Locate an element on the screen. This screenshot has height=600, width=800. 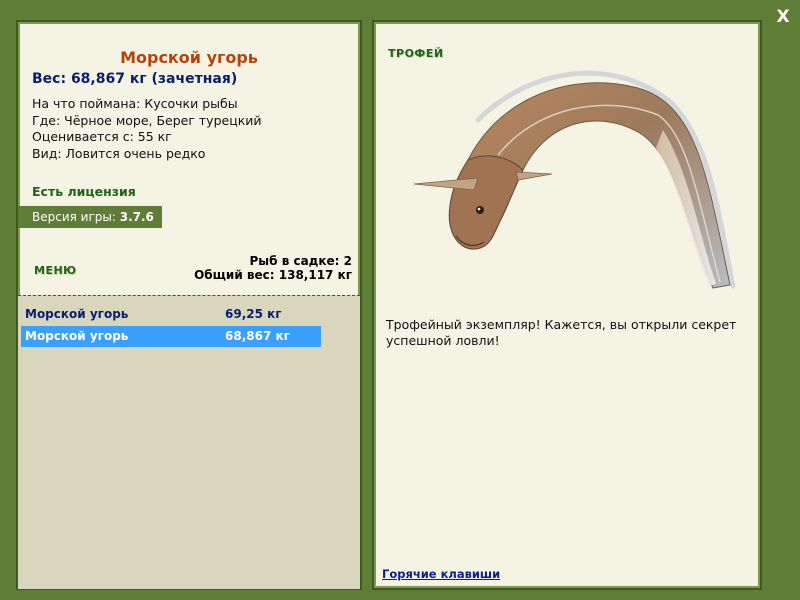
keepnet-stats: Рыб в садке: 2 Общий вес: 138,117 кг is located at coordinates (273, 268).